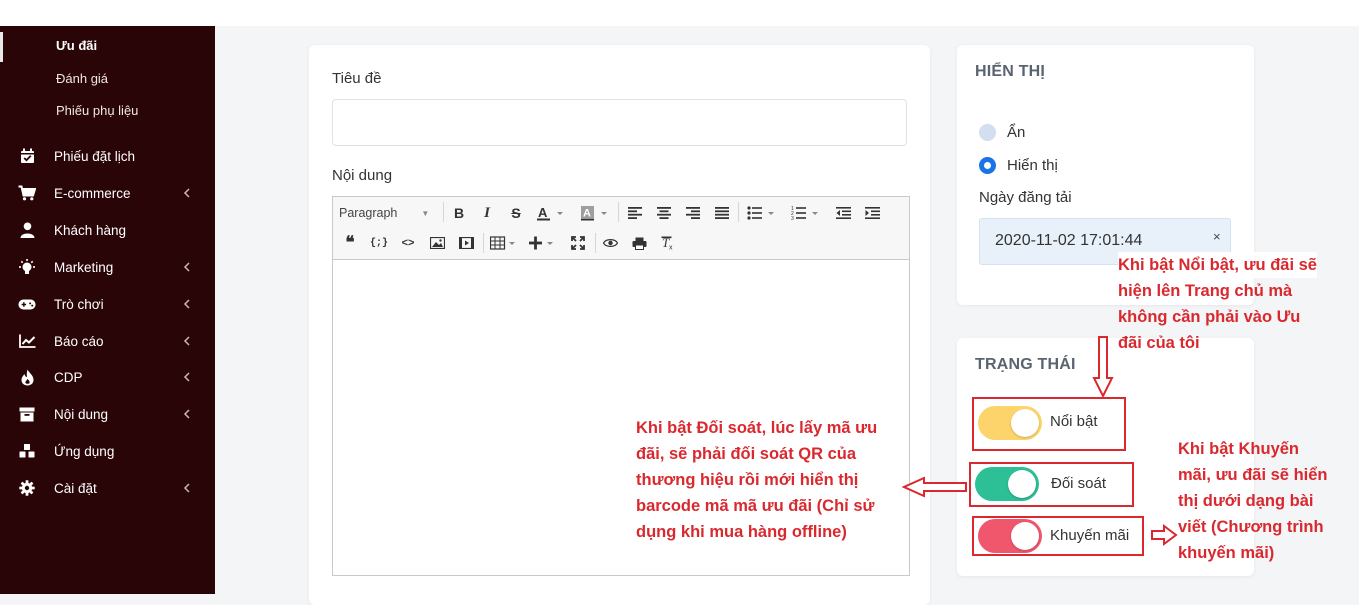 This screenshot has height=605, width=1359. Describe the element at coordinates (27, 341) in the screenshot. I see `chart-line-icon` at that location.